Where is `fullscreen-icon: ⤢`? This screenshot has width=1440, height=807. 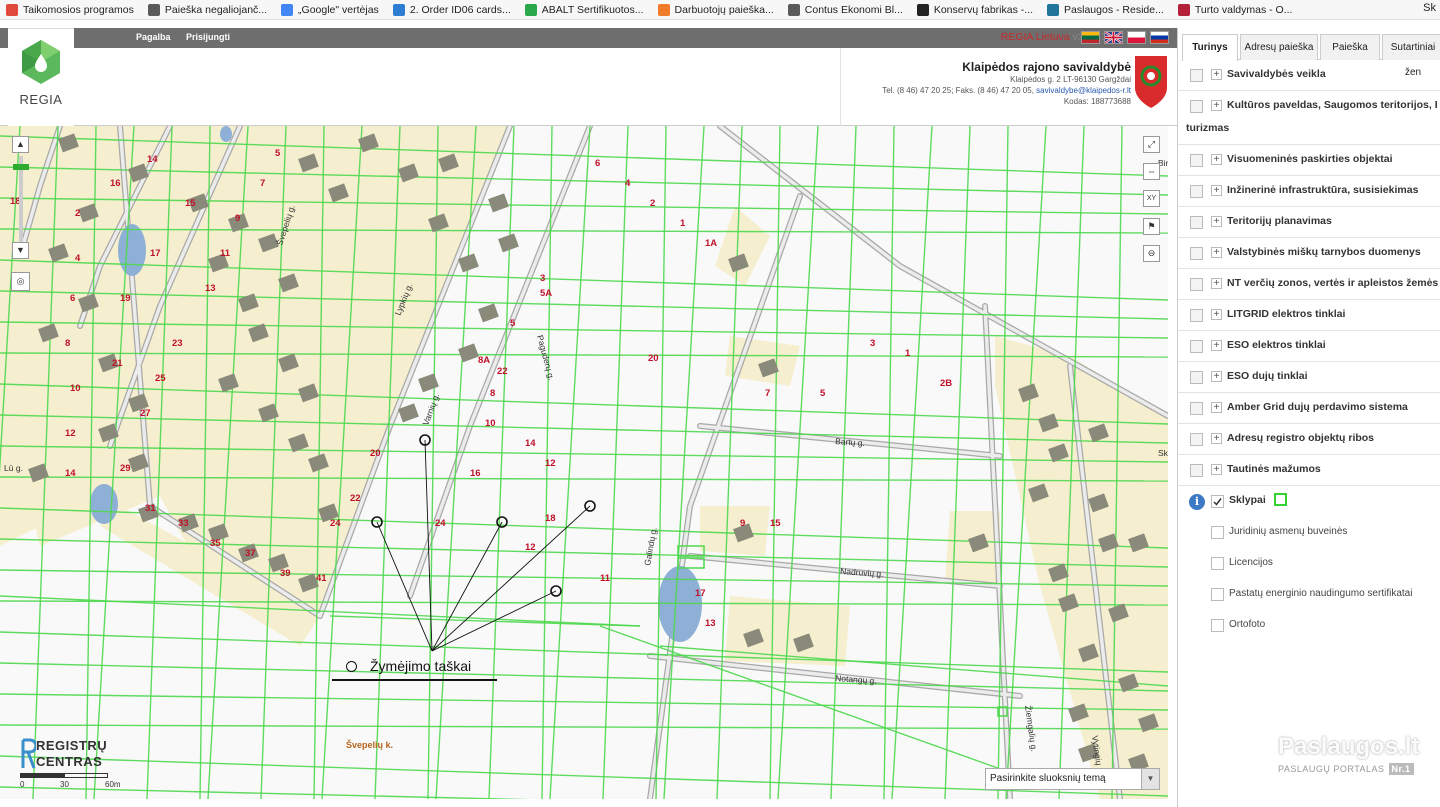
fullscreen-icon: ⤢ is located at coordinates (1151, 144).